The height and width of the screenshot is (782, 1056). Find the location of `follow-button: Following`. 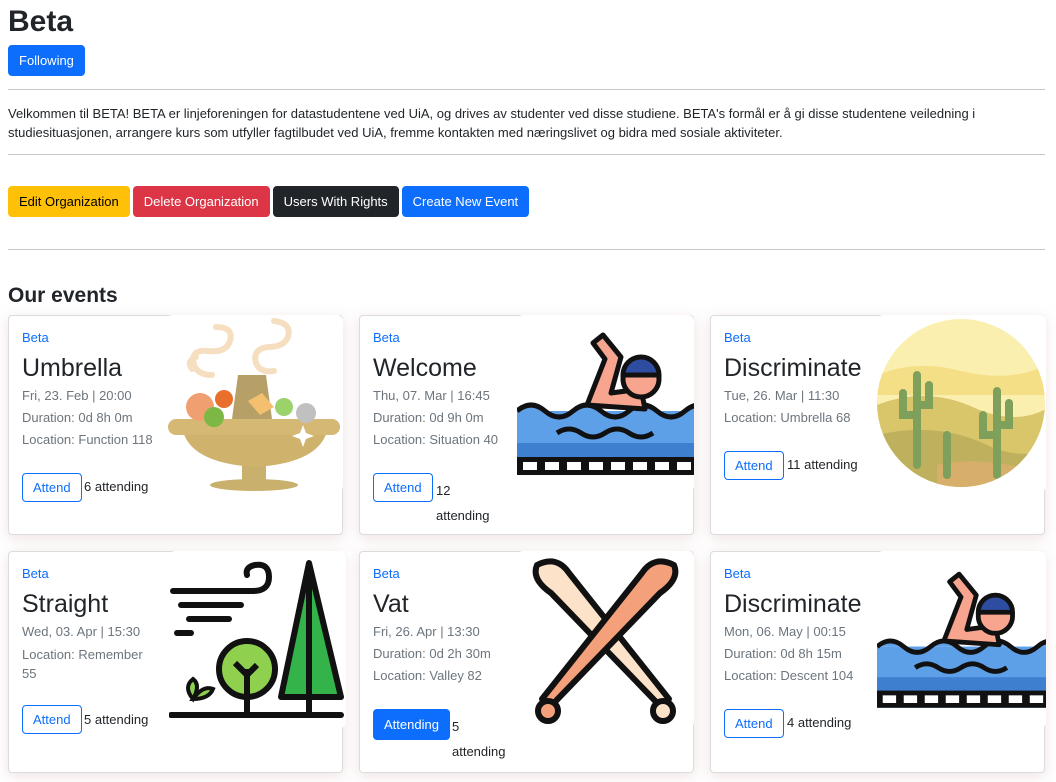

follow-button: Following is located at coordinates (46, 60).